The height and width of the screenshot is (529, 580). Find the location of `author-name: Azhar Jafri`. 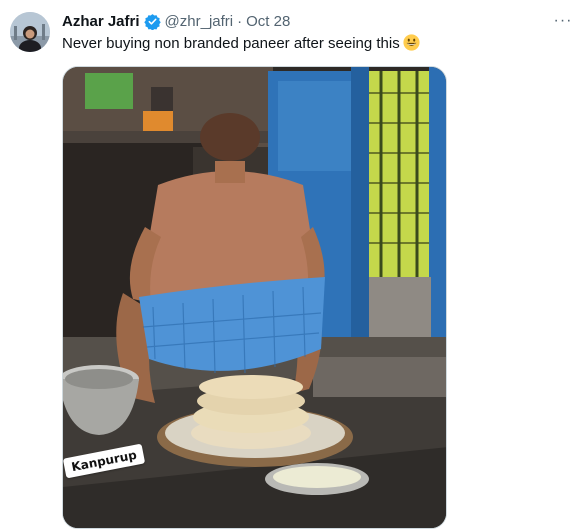

author-name: Azhar Jafri is located at coordinates (101, 21).